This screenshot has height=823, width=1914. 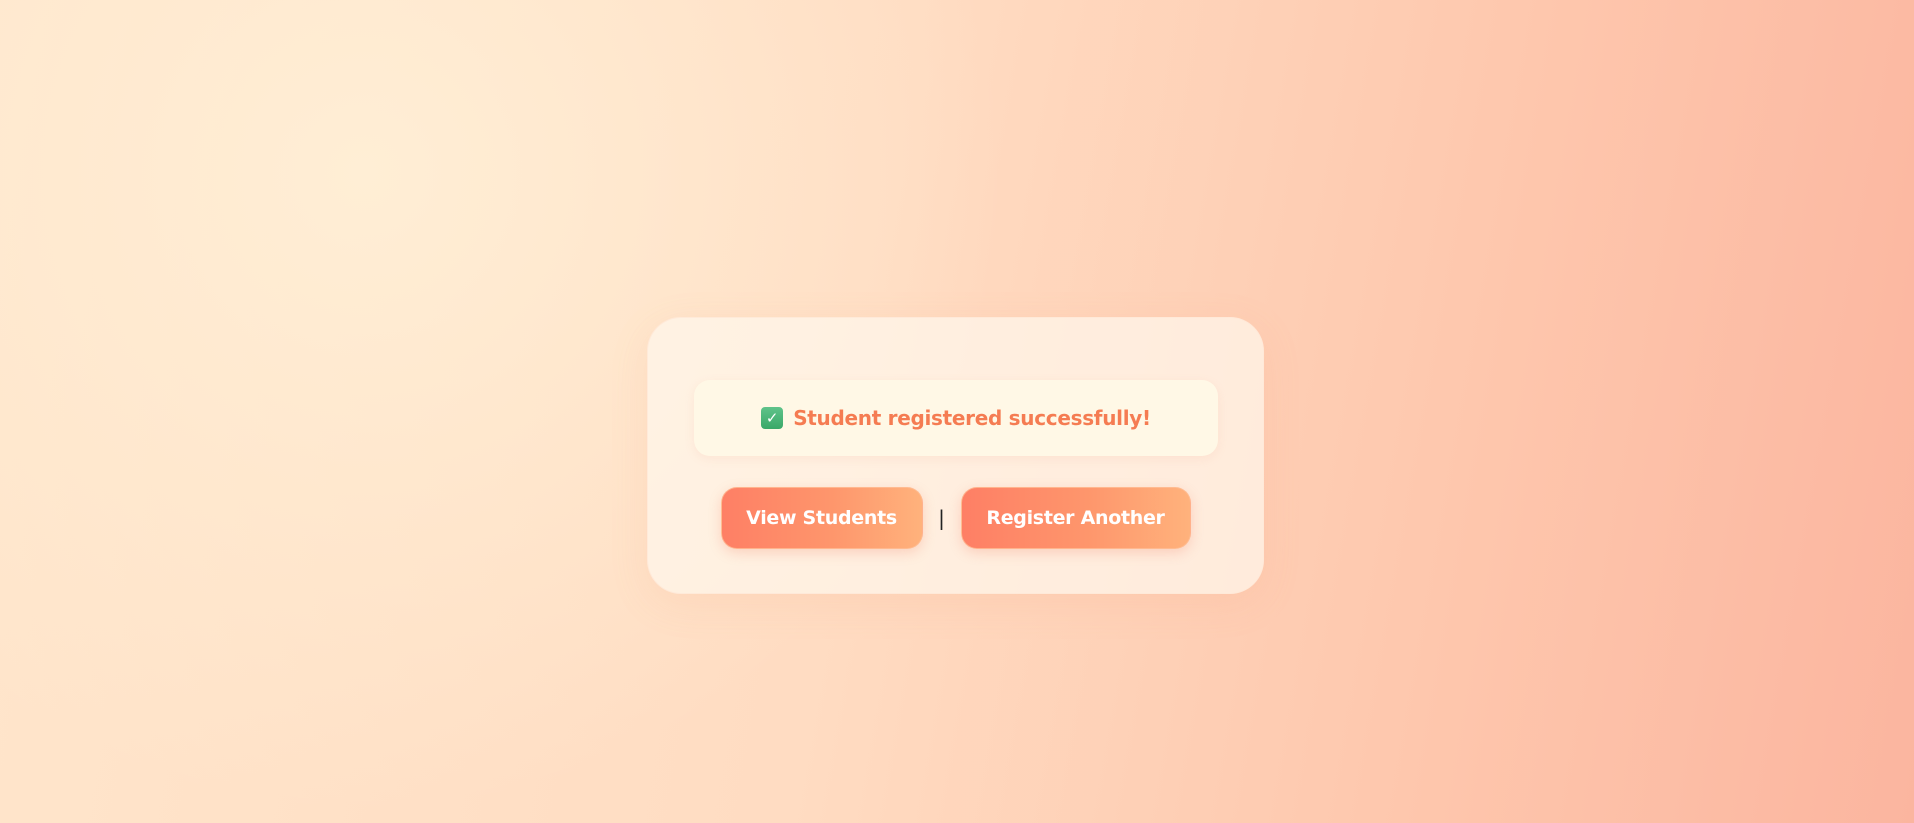 I want to click on view-students-button: View Students, so click(x=821, y=518).